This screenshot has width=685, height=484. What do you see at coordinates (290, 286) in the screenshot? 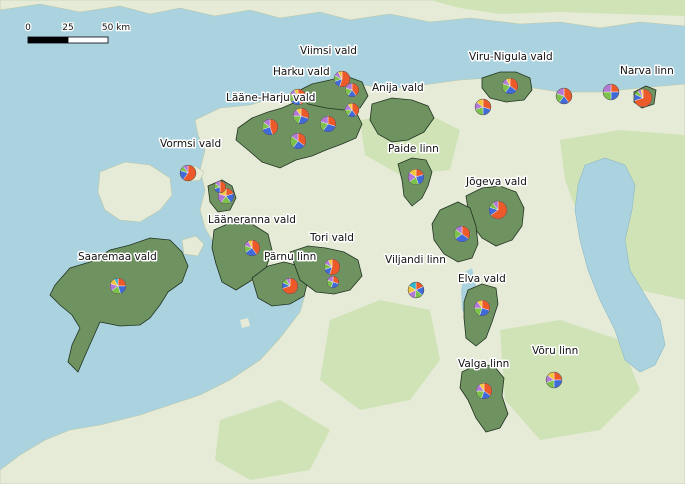
I see `pie-p-rnu-linn` at bounding box center [290, 286].